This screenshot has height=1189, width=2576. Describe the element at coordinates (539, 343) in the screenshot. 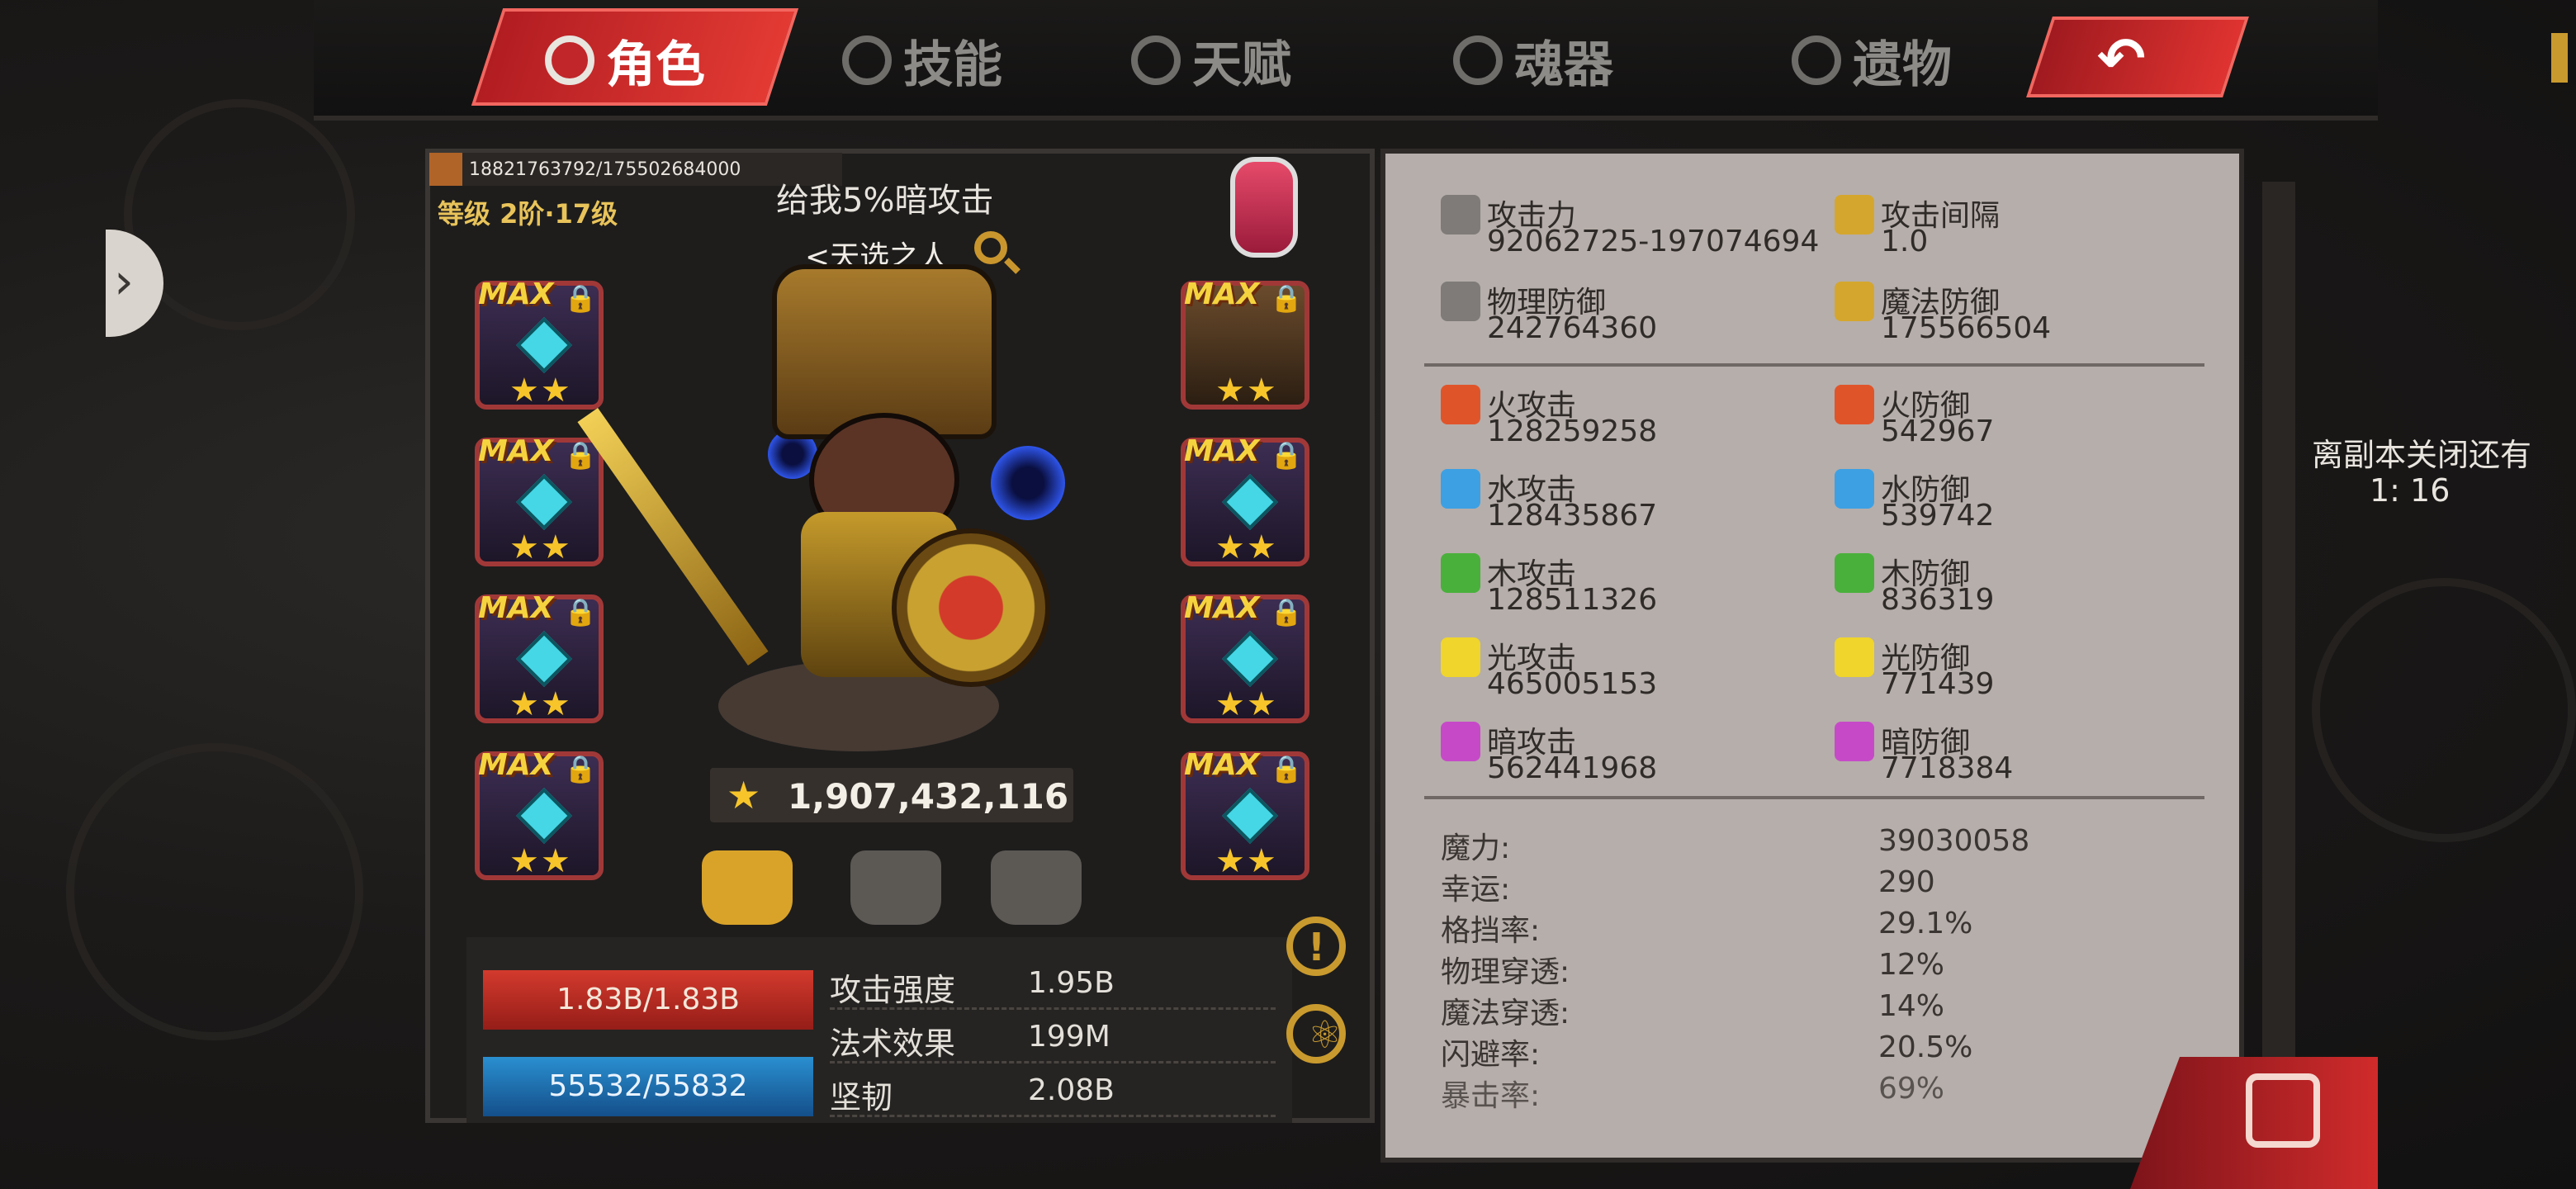

I see `equip-slot-helmet: MAX 🔒 ★★` at that location.